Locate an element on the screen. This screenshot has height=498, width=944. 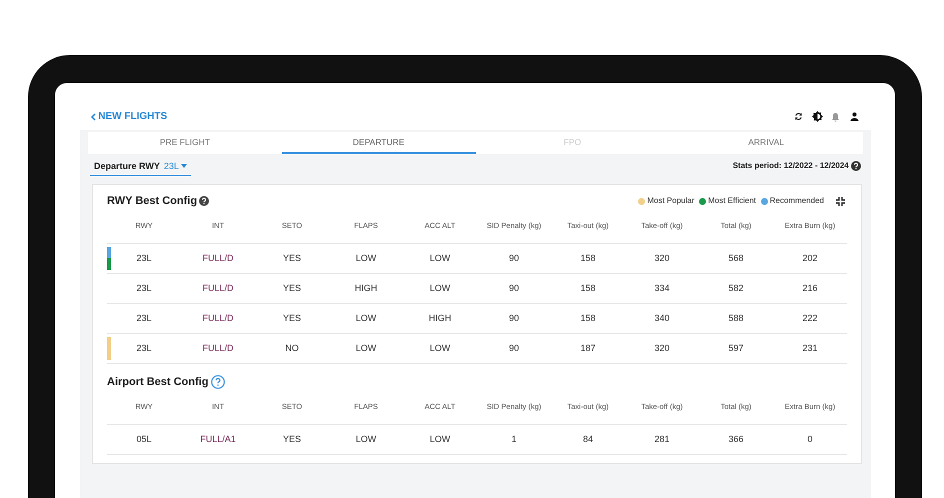
table-cell: 340 is located at coordinates (662, 318).